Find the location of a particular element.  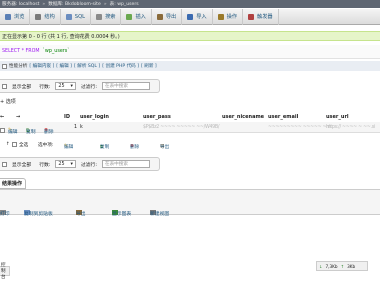

export-icon is located at coordinates (159, 16).